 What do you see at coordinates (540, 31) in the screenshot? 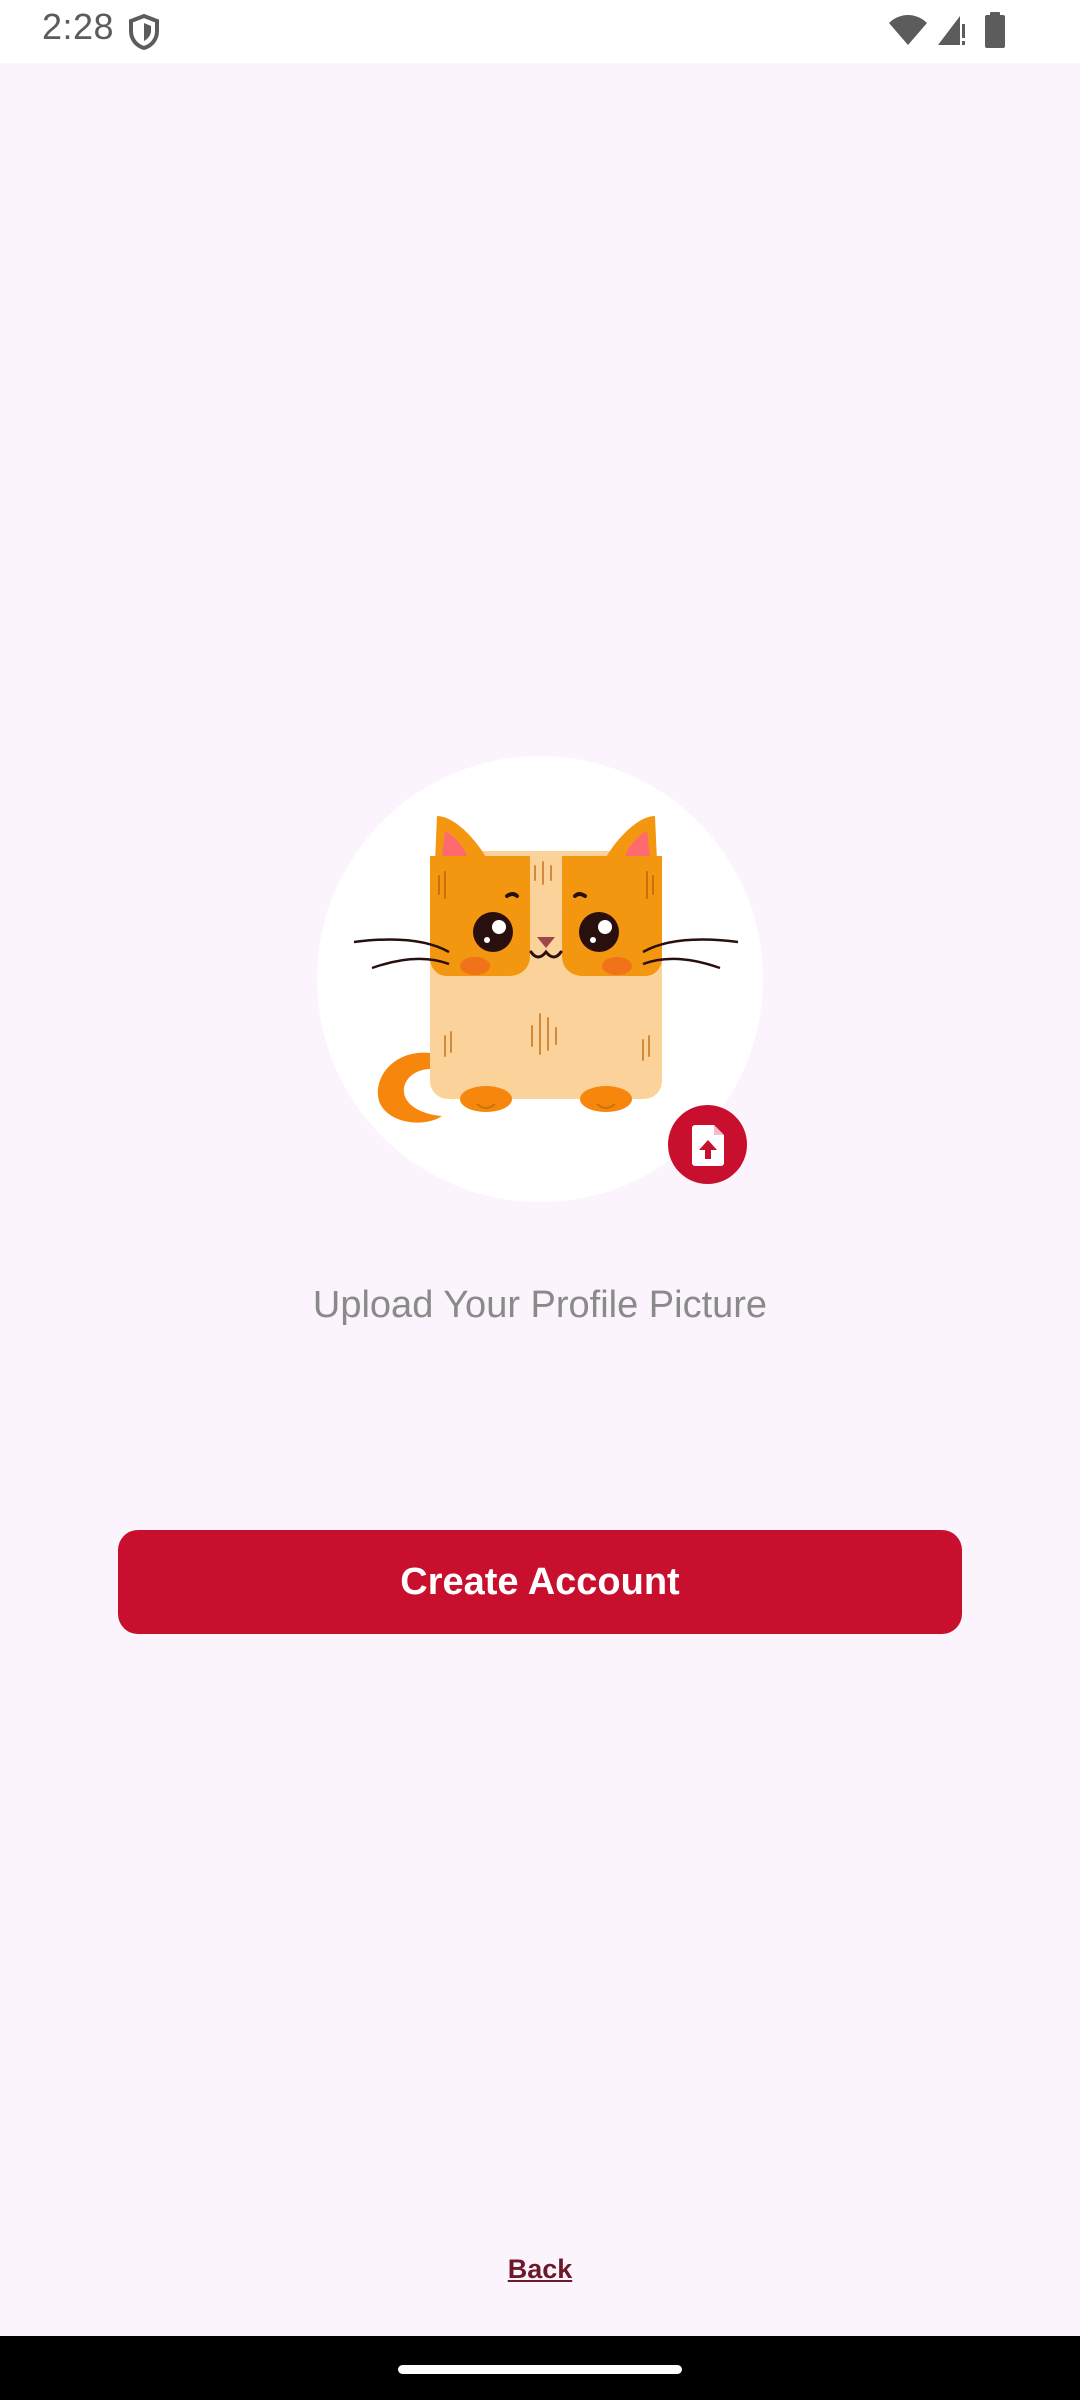
I see `status-bar: 2:28` at bounding box center [540, 31].